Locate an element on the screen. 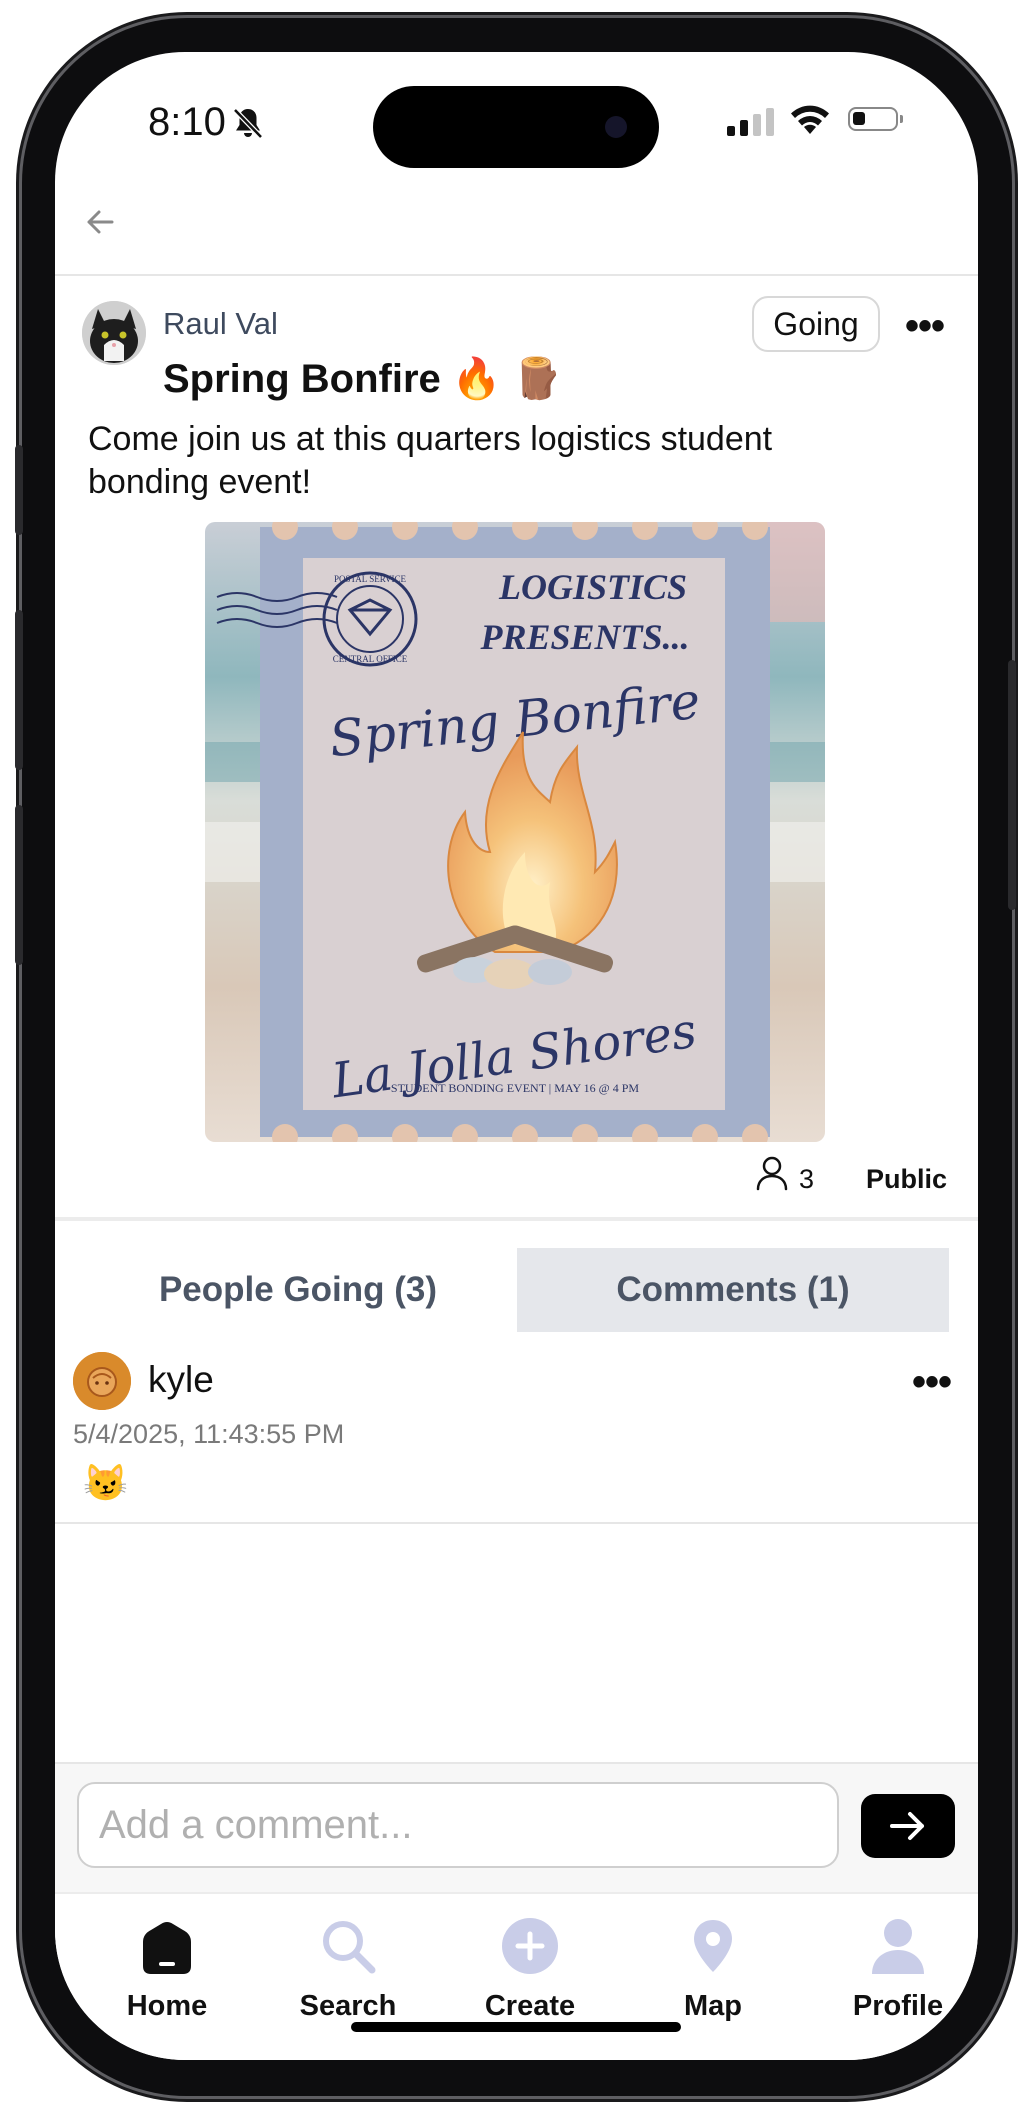 This screenshot has width=1035, height=2115. send-button is located at coordinates (908, 1826).